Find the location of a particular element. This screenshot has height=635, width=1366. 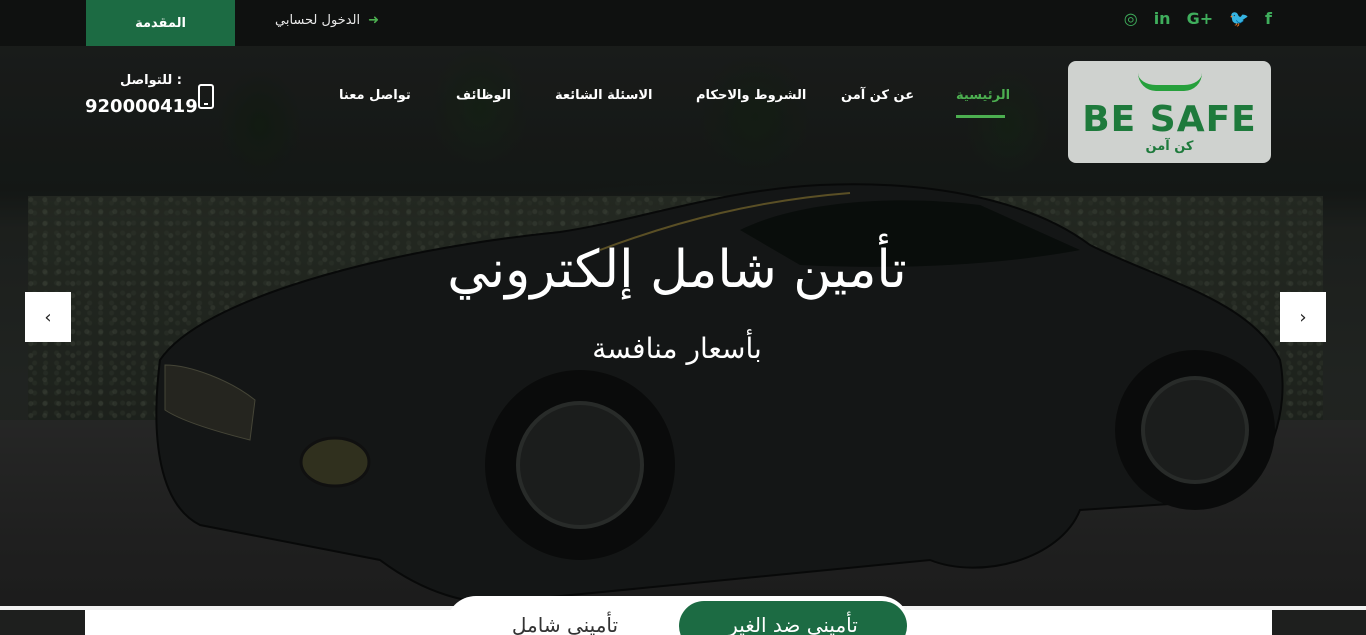

sign-in-icon: ➜ is located at coordinates (373, 20).